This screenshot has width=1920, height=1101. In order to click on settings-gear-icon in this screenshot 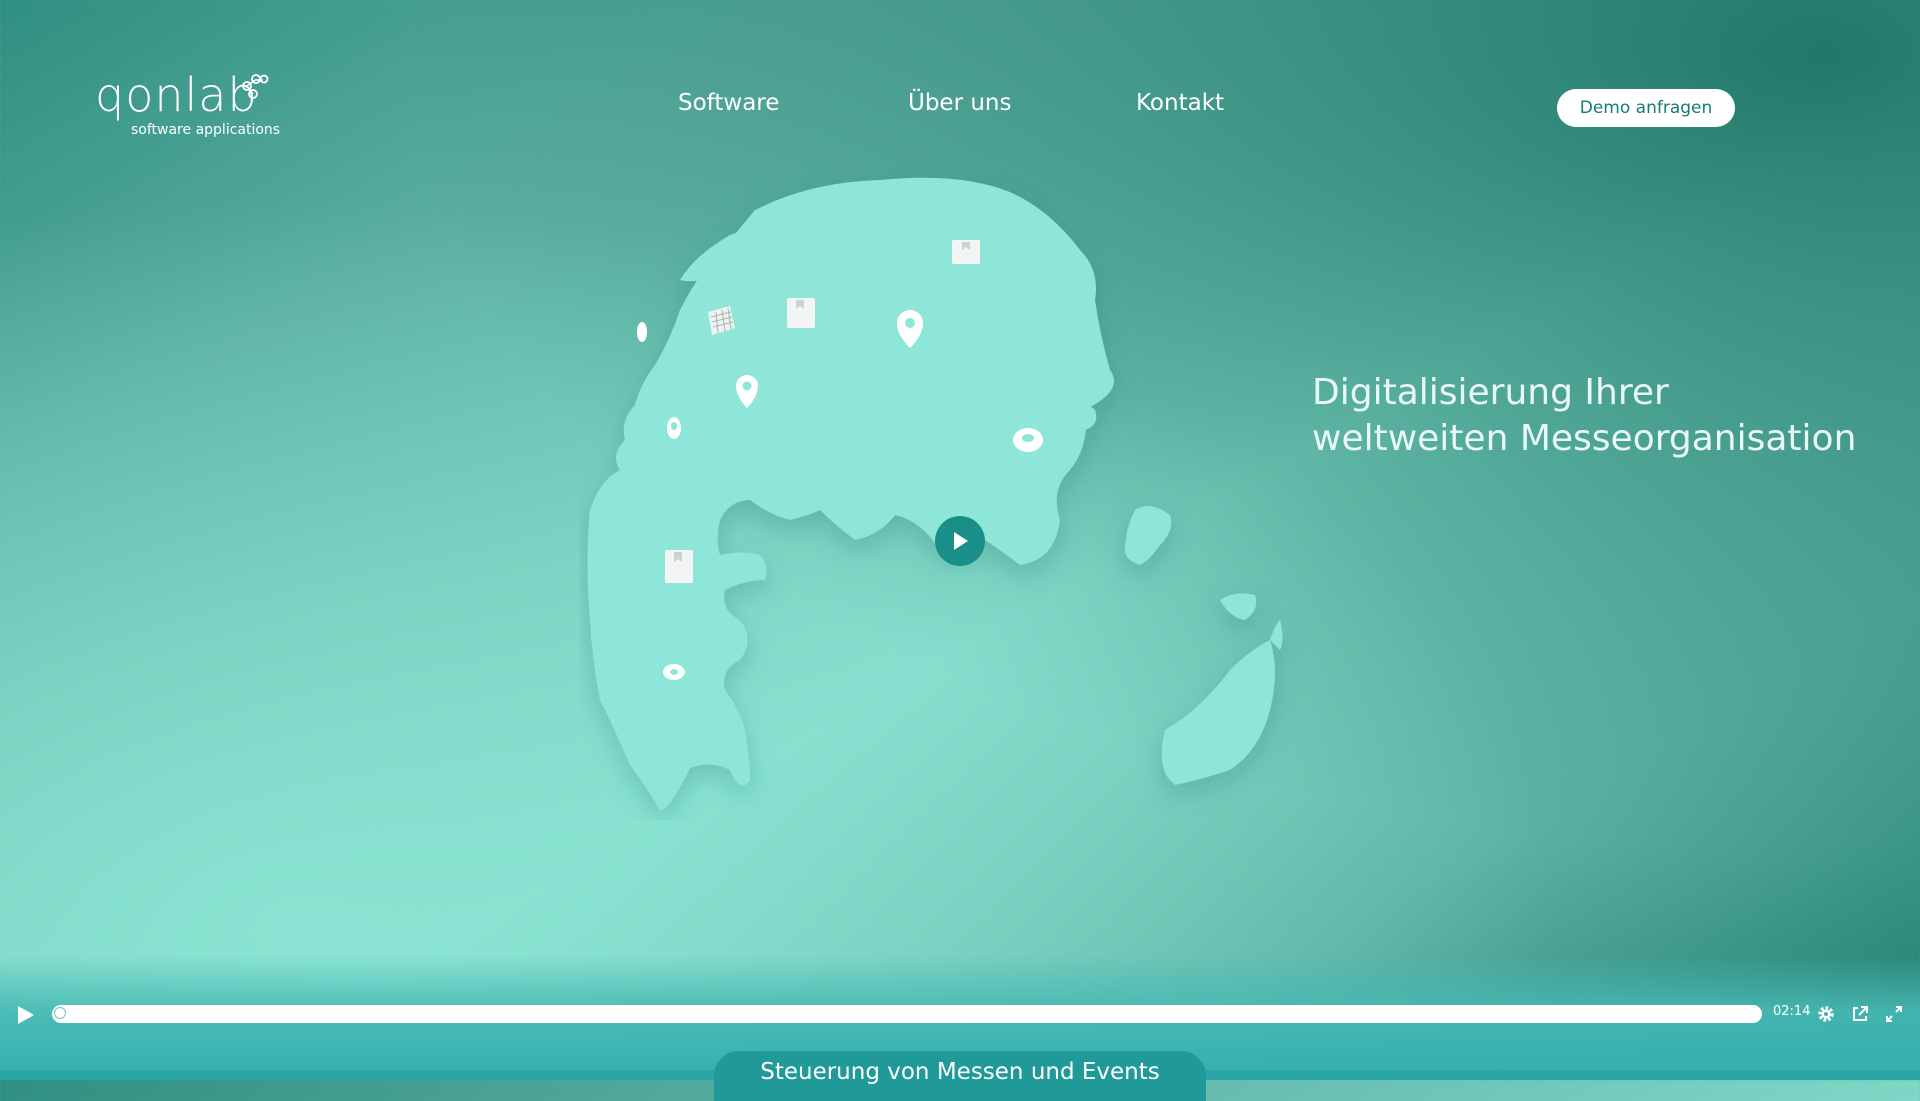, I will do `click(1826, 1014)`.